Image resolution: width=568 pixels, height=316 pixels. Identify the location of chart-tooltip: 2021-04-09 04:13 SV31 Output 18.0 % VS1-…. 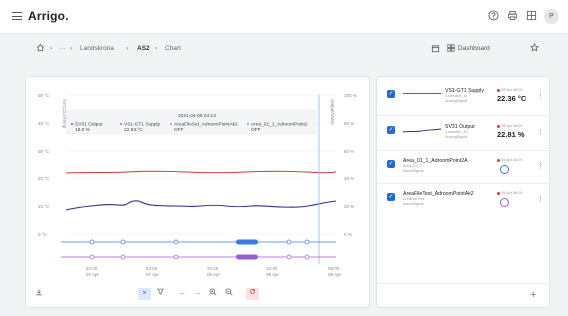
(191, 122).